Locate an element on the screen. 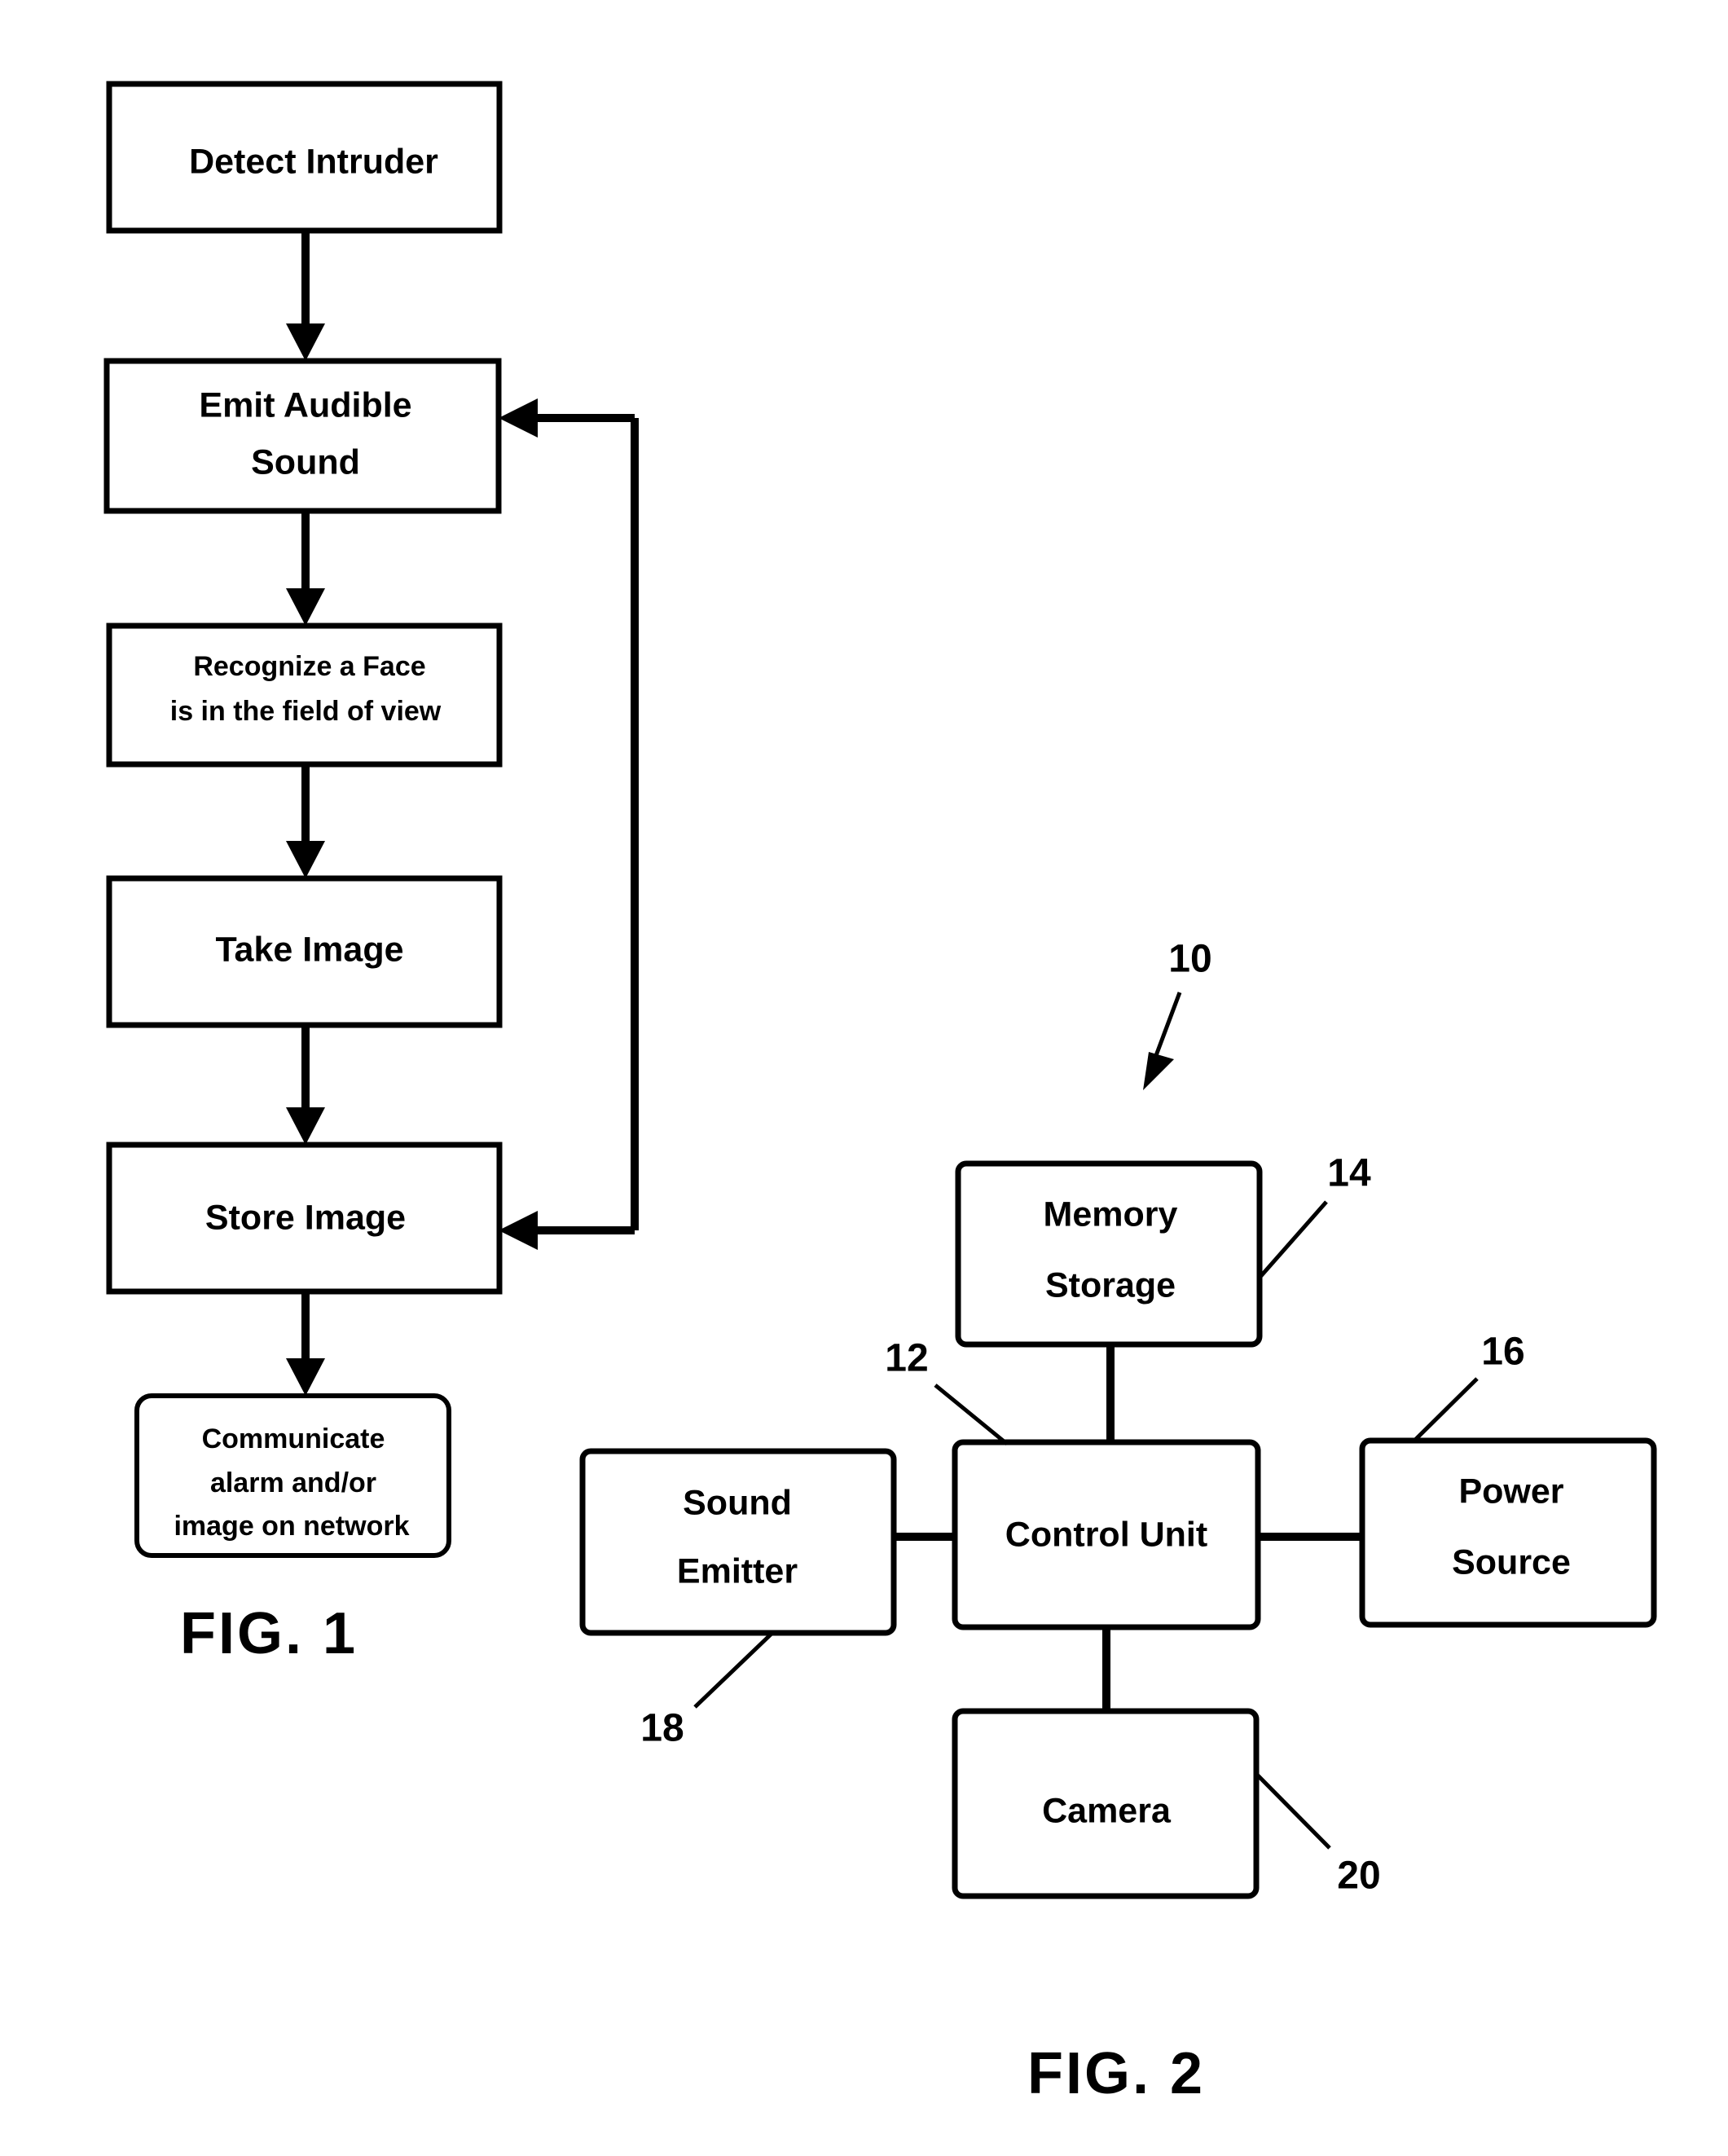 Image resolution: width=1728 pixels, height=2156 pixels. figure-2-caption: FIG. 2 is located at coordinates (1116, 2073).